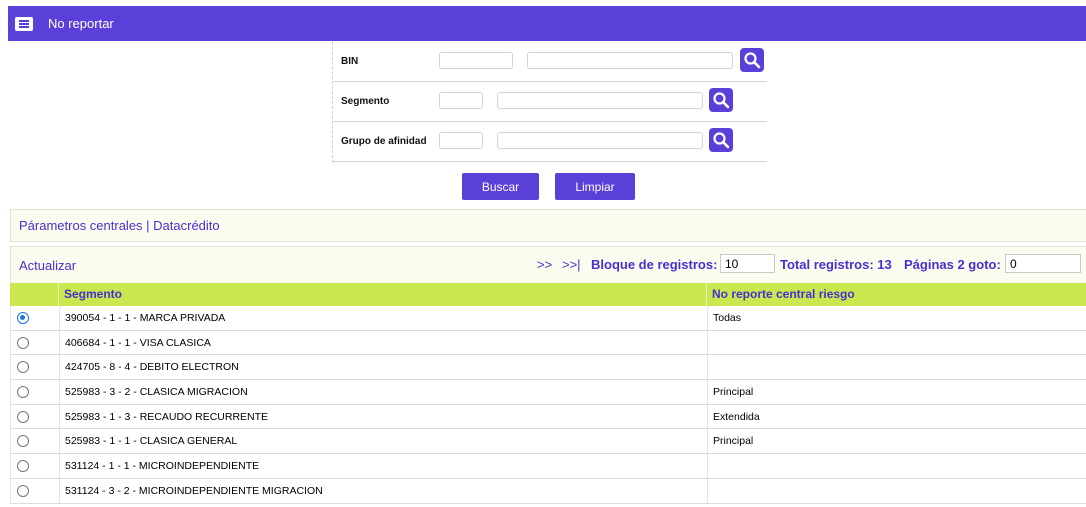 The width and height of the screenshot is (1086, 507). What do you see at coordinates (727, 318) in the screenshot?
I see `reporte-cell: Todas` at bounding box center [727, 318].